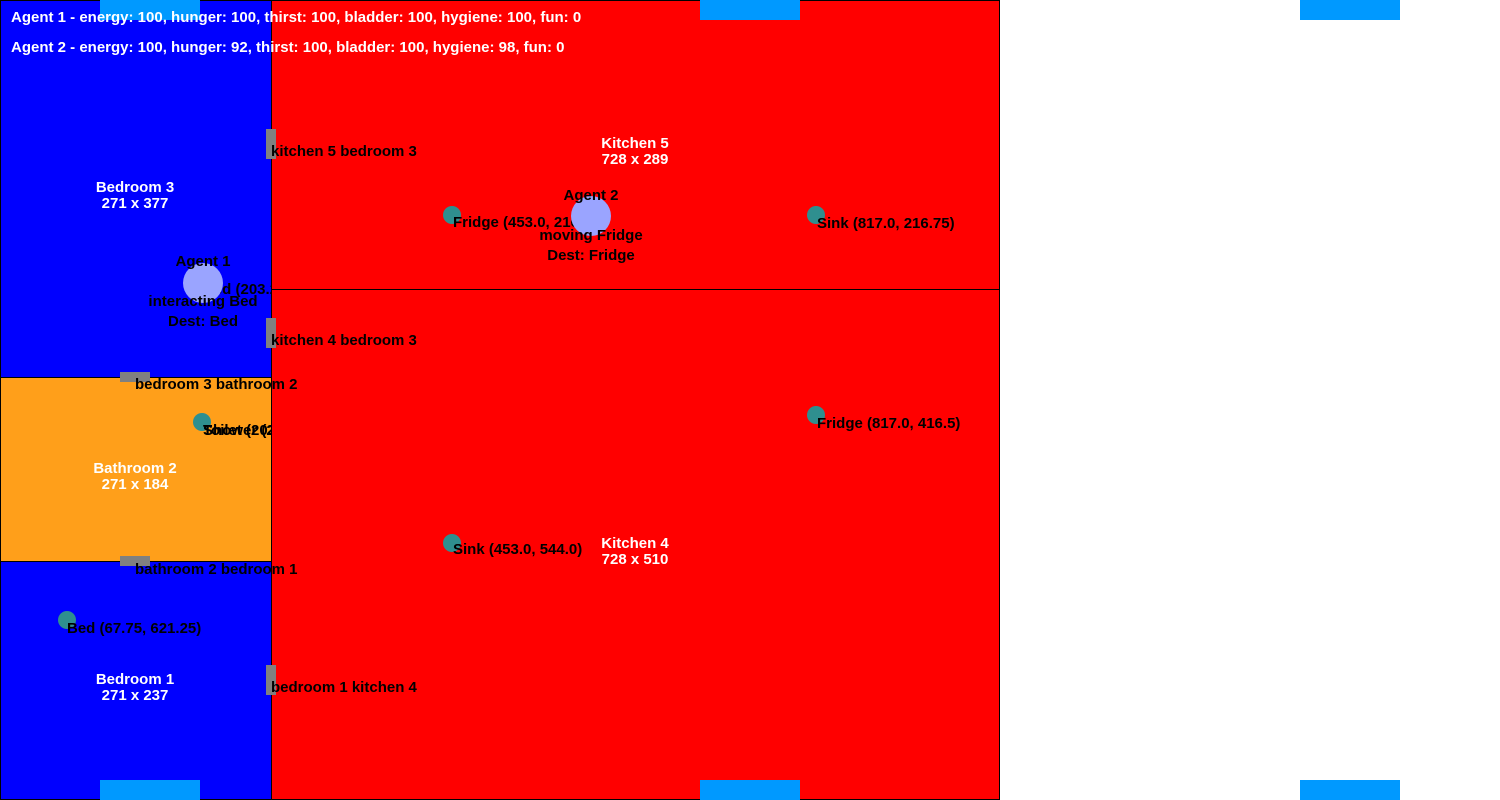  I want to click on room-size: 271 x 377, so click(135, 203).